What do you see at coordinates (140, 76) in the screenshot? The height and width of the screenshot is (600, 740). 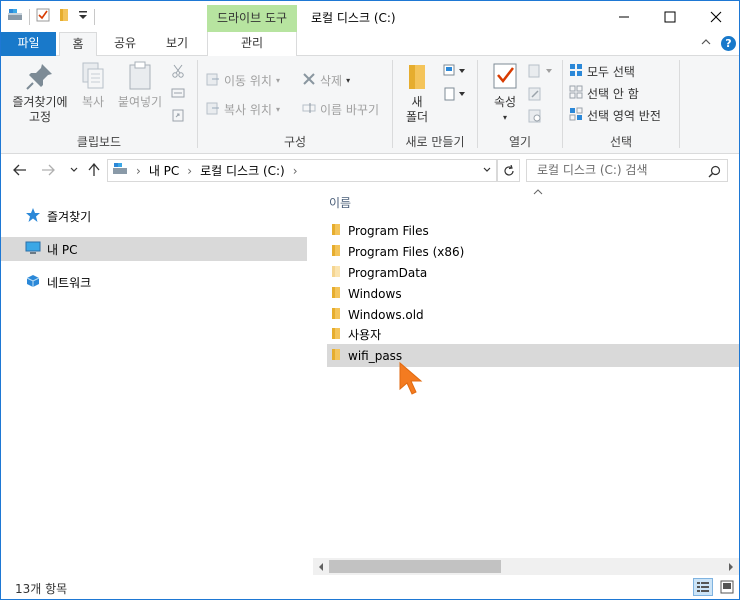 I see `clipboard-icon` at bounding box center [140, 76].